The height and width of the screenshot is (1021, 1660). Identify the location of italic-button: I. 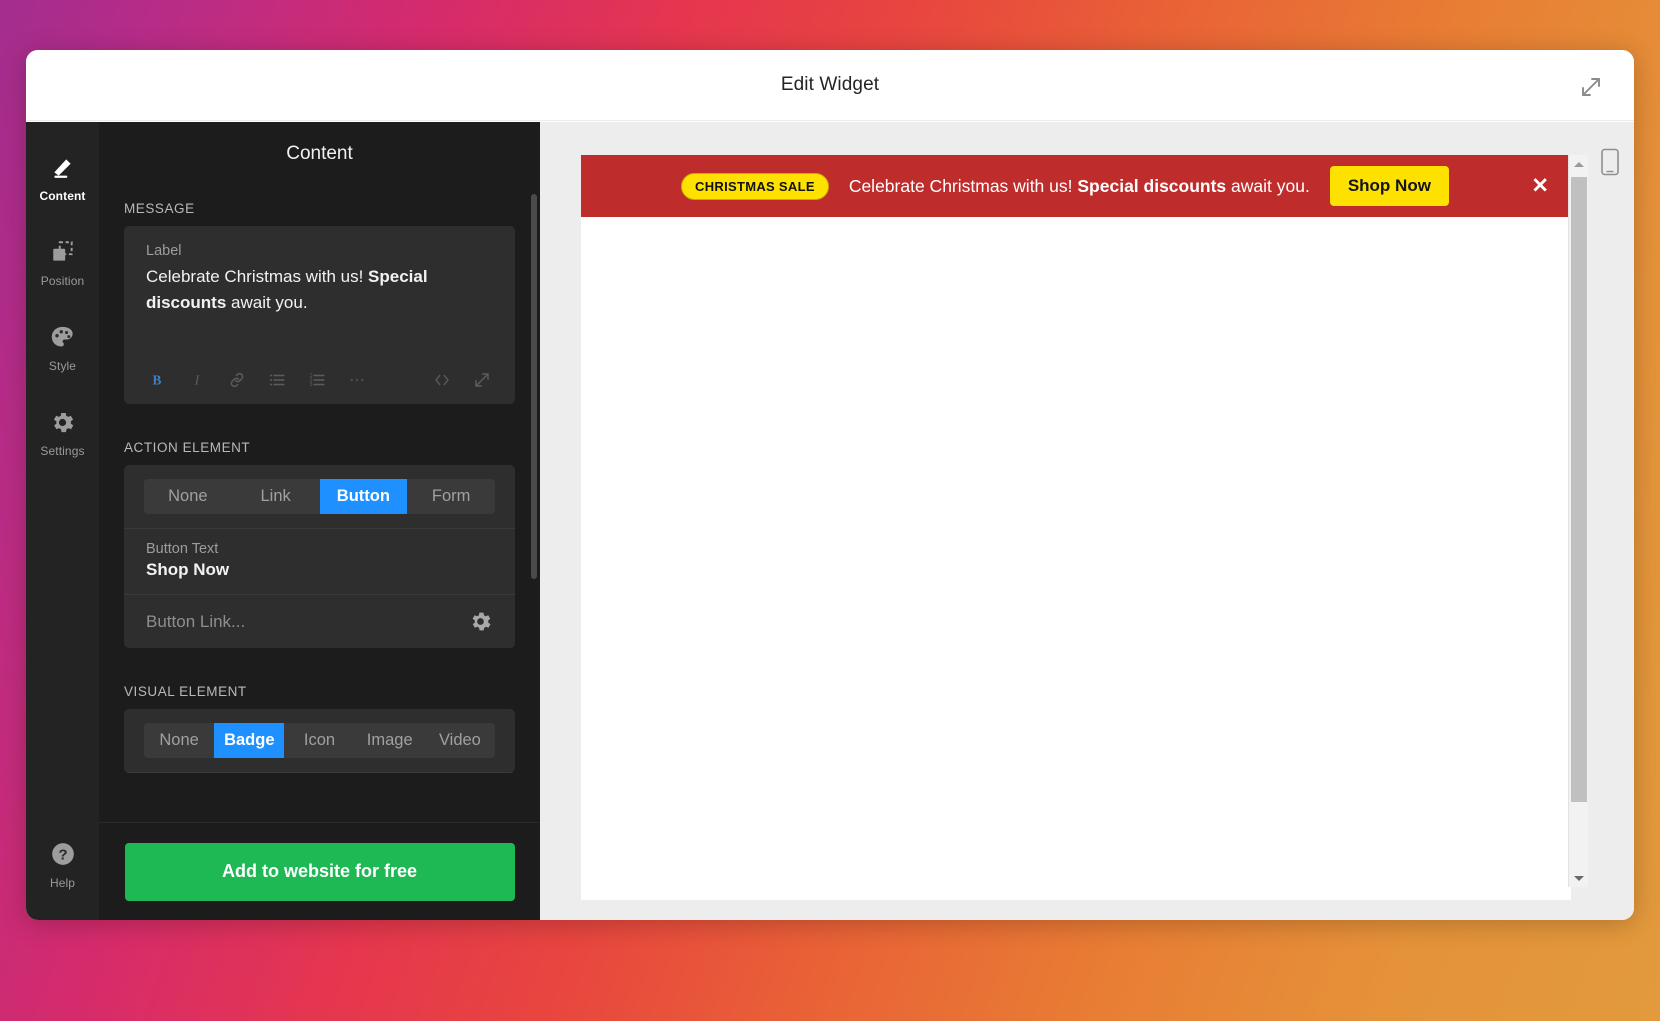
(197, 380).